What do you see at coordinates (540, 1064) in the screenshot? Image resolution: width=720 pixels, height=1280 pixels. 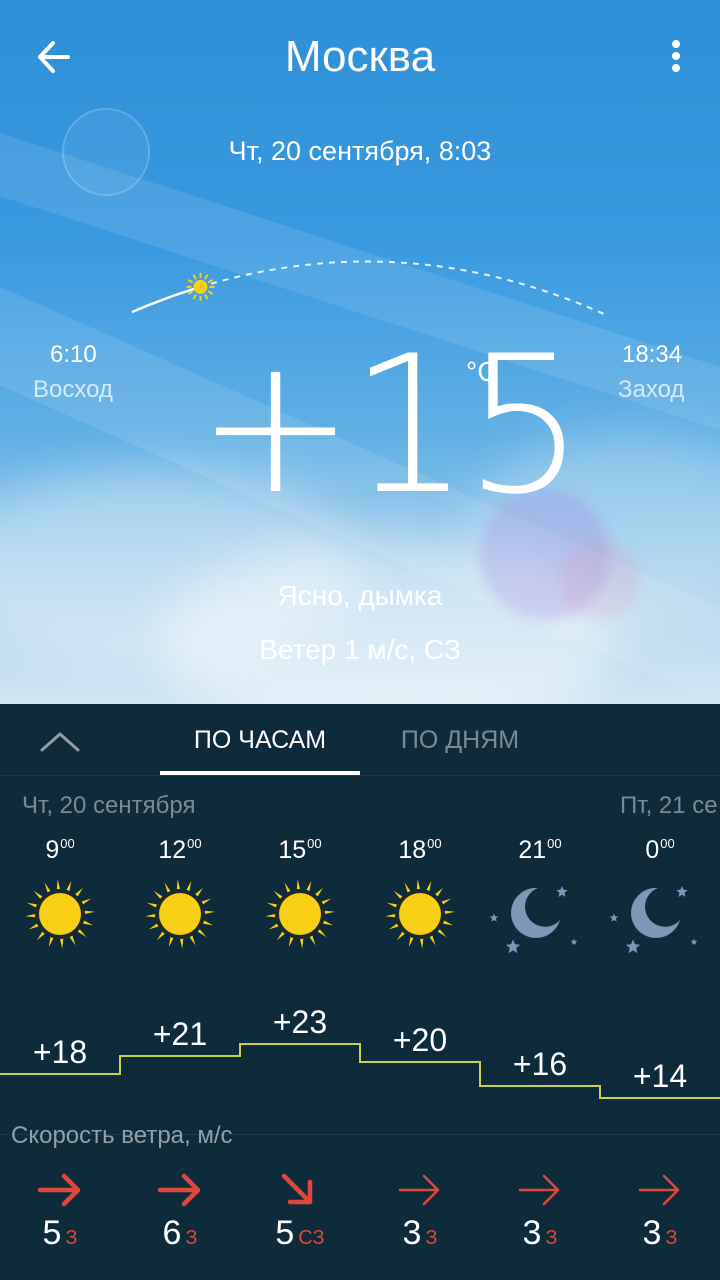 I see `hour-temperature: +16` at bounding box center [540, 1064].